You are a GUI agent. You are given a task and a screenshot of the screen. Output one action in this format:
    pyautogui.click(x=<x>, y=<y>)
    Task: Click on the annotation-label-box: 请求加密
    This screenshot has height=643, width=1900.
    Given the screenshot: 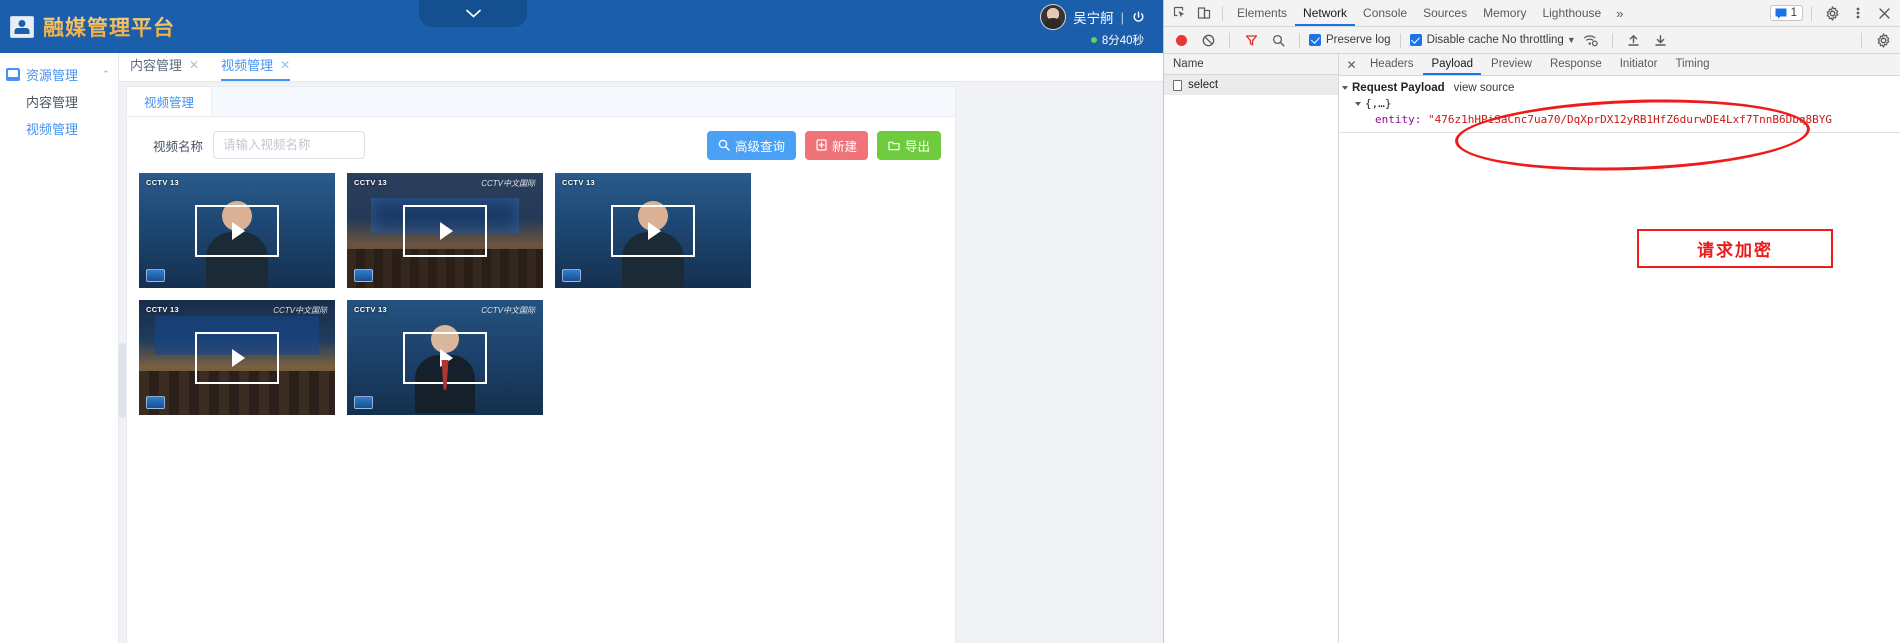 What is the action you would take?
    pyautogui.click(x=1735, y=248)
    